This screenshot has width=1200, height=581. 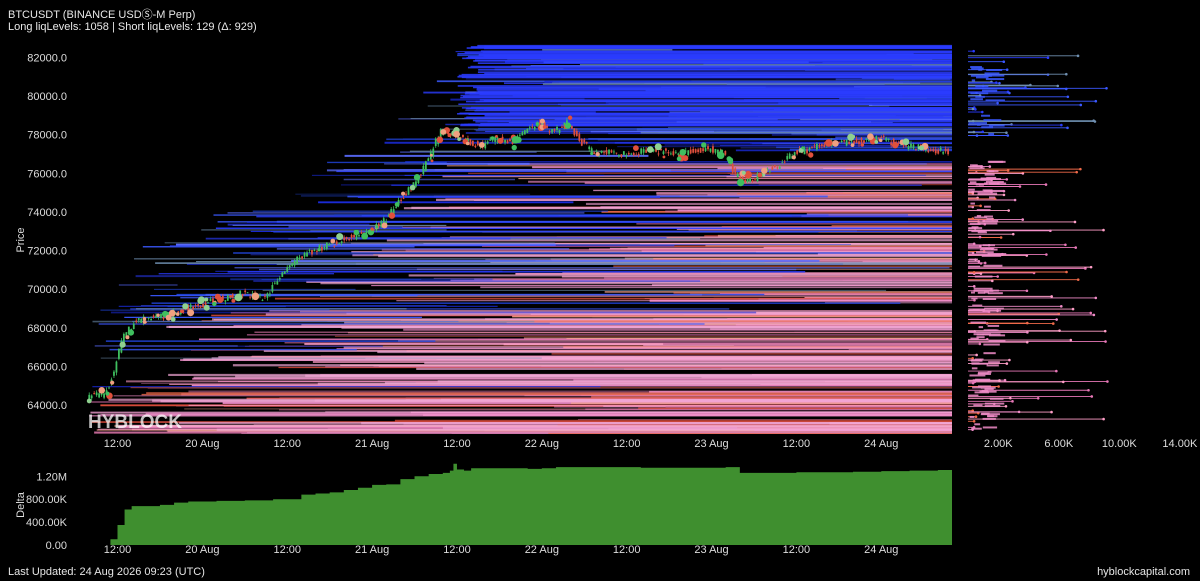 I want to click on profile-tick-label: 10.00K, so click(x=1120, y=444).